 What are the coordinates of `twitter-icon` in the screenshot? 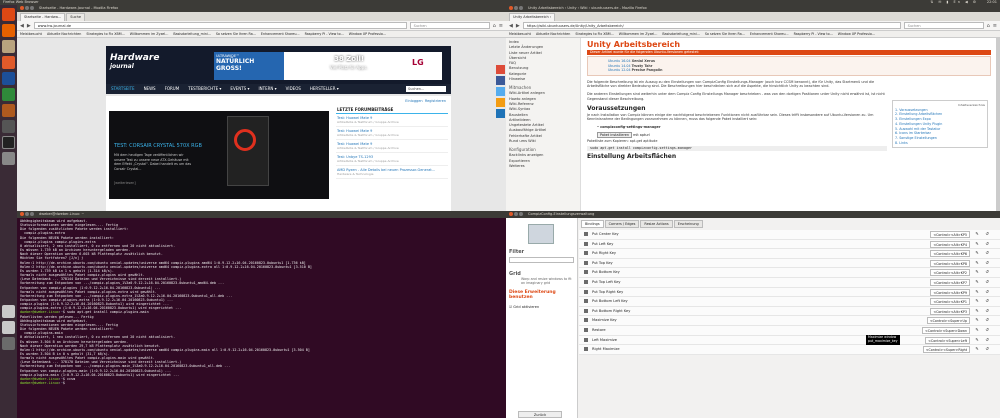 It's located at (500, 91).